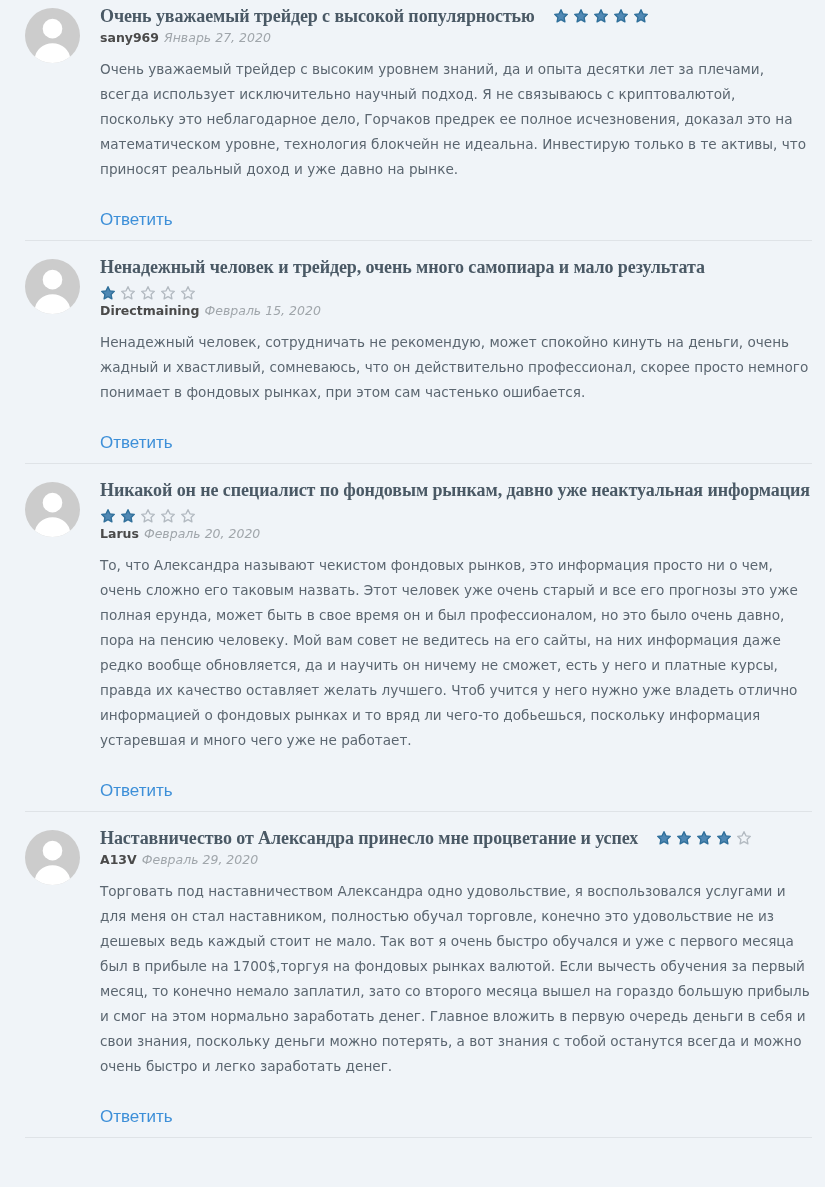 This screenshot has width=825, height=1187. What do you see at coordinates (369, 838) in the screenshot?
I see `review-title: Наставничество от Александра принесло мне процветание и успех` at bounding box center [369, 838].